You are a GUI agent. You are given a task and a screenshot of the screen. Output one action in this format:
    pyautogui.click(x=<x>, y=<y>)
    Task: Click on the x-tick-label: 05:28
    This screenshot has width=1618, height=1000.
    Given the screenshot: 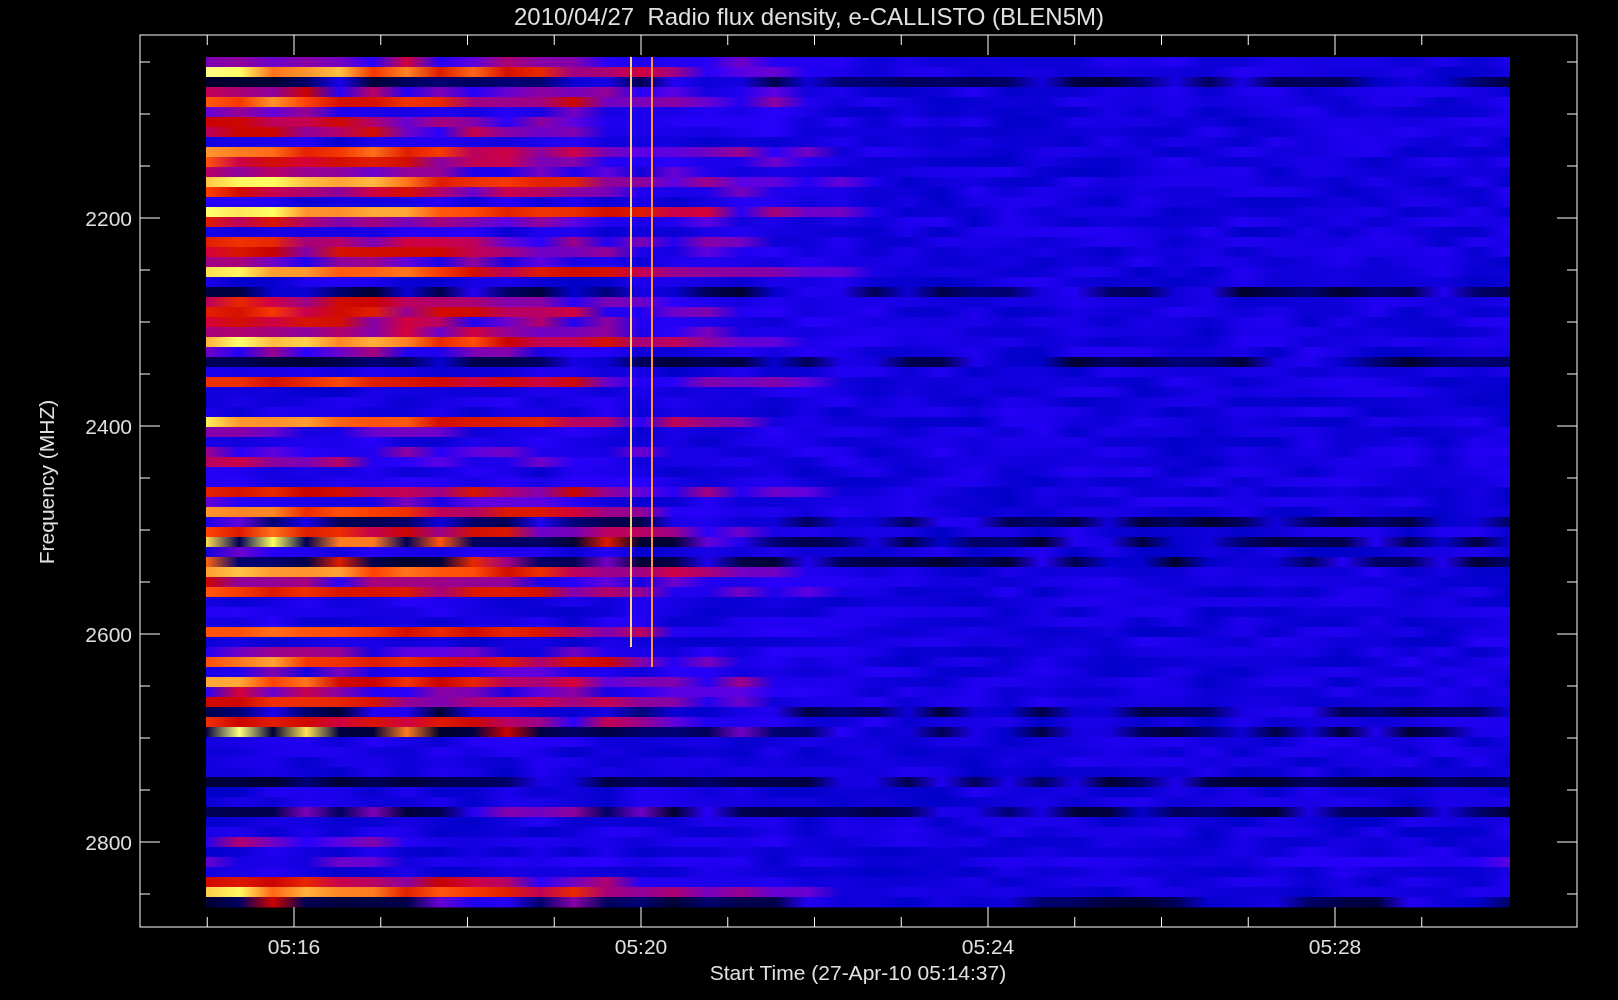 What is the action you would take?
    pyautogui.click(x=1335, y=946)
    